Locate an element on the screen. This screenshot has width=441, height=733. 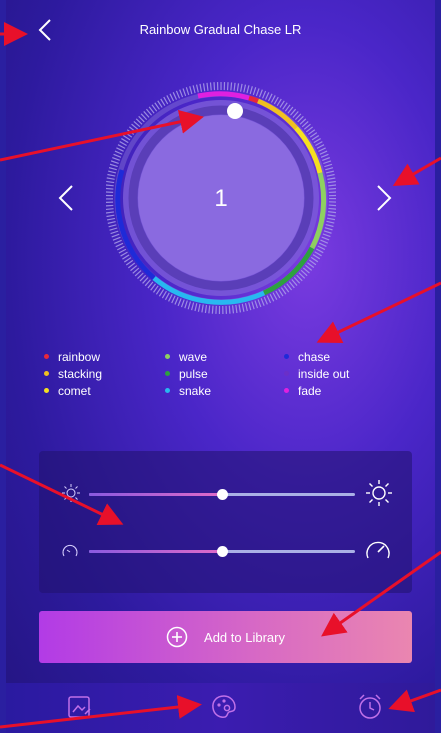
legend-label: chase is located at coordinates (314, 356).